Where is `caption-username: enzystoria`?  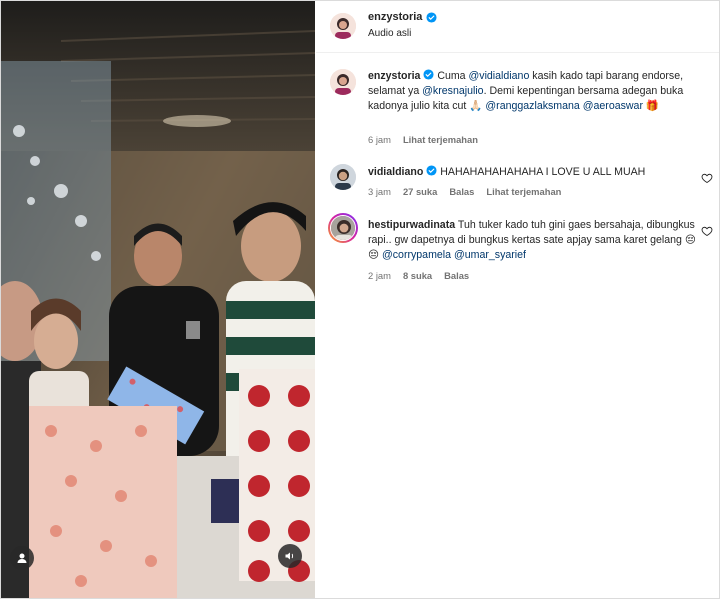
caption-username: enzystoria is located at coordinates (394, 76).